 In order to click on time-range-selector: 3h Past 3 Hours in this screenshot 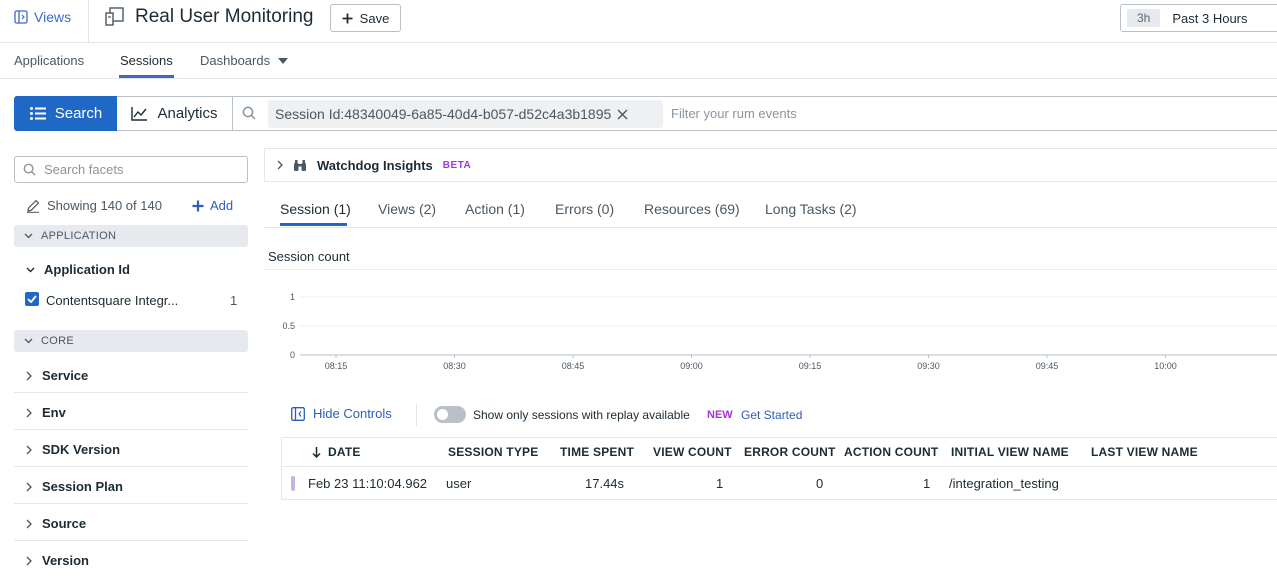, I will do `click(1198, 18)`.